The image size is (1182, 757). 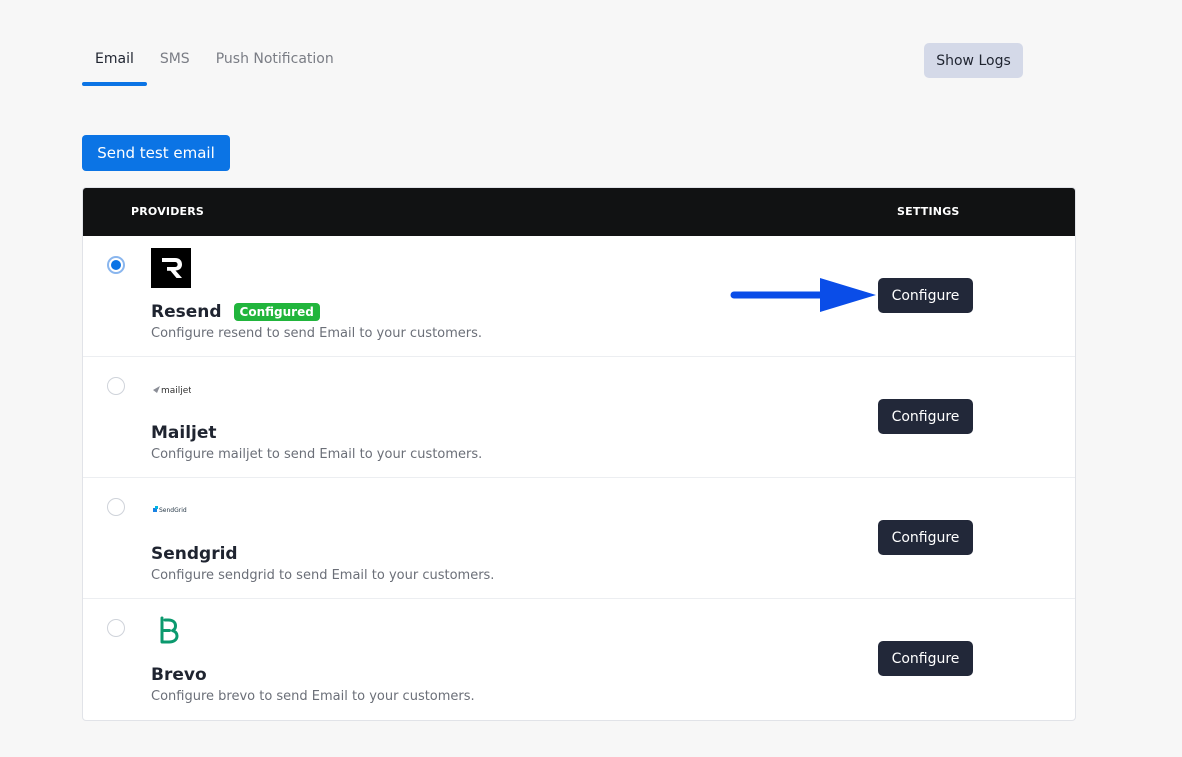 I want to click on provider-radio-brevo, so click(x=116, y=628).